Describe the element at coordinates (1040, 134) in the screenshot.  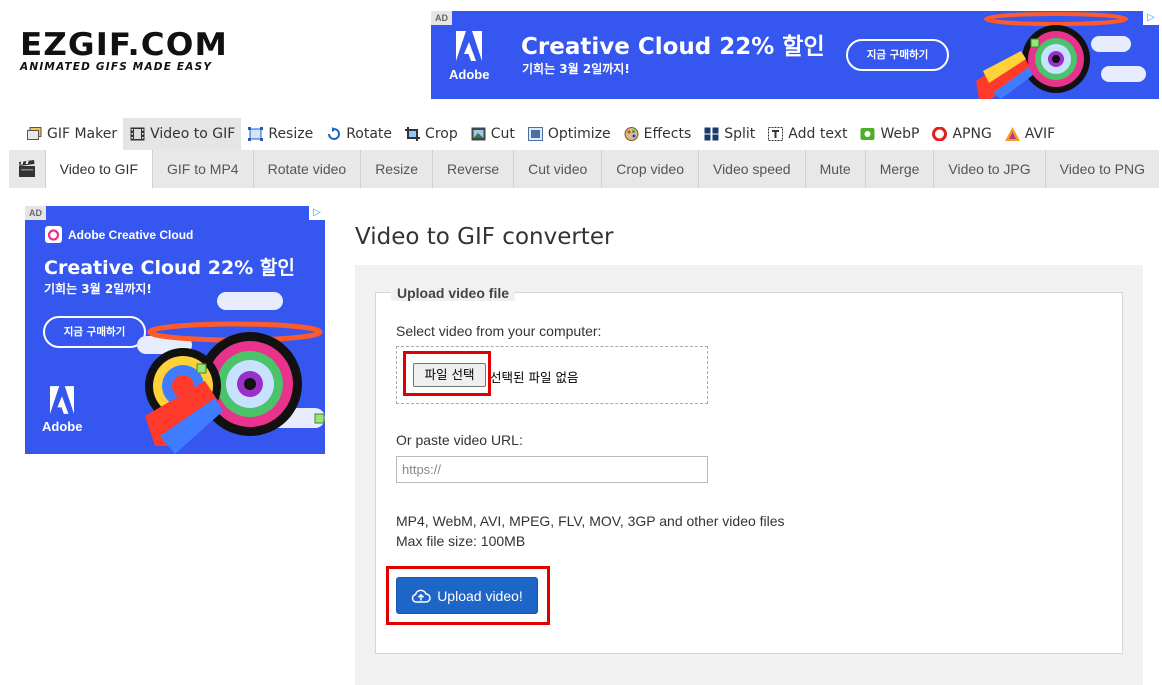
I see `nav-label: AVIF` at that location.